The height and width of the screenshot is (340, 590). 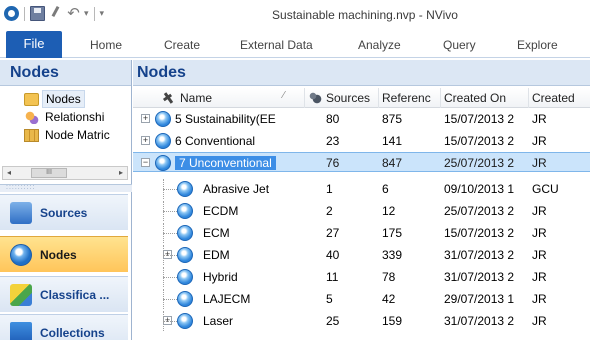 What do you see at coordinates (106, 45) in the screenshot?
I see `tab-home: Home` at bounding box center [106, 45].